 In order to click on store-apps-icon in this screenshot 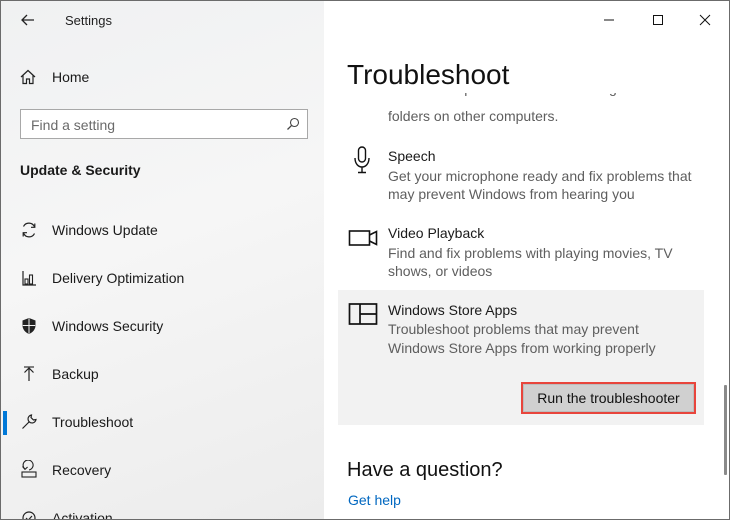, I will do `click(363, 314)`.